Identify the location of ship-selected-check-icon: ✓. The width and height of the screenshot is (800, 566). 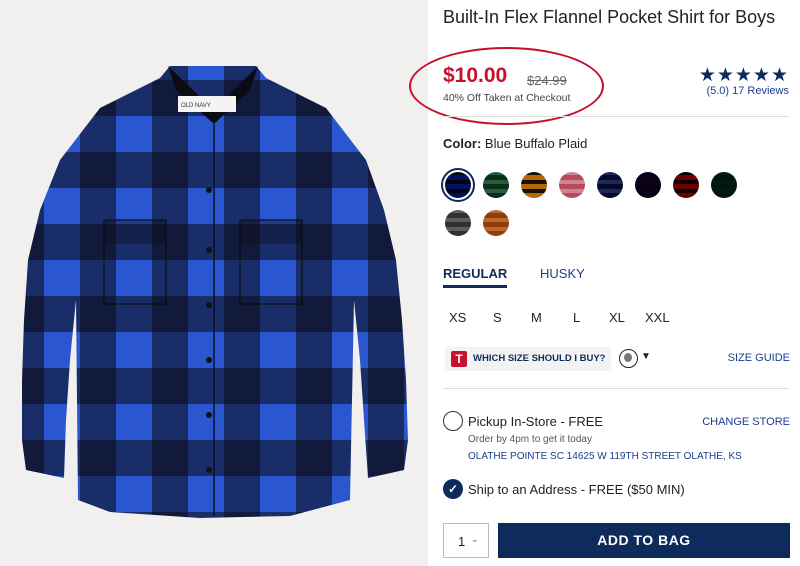
(453, 489).